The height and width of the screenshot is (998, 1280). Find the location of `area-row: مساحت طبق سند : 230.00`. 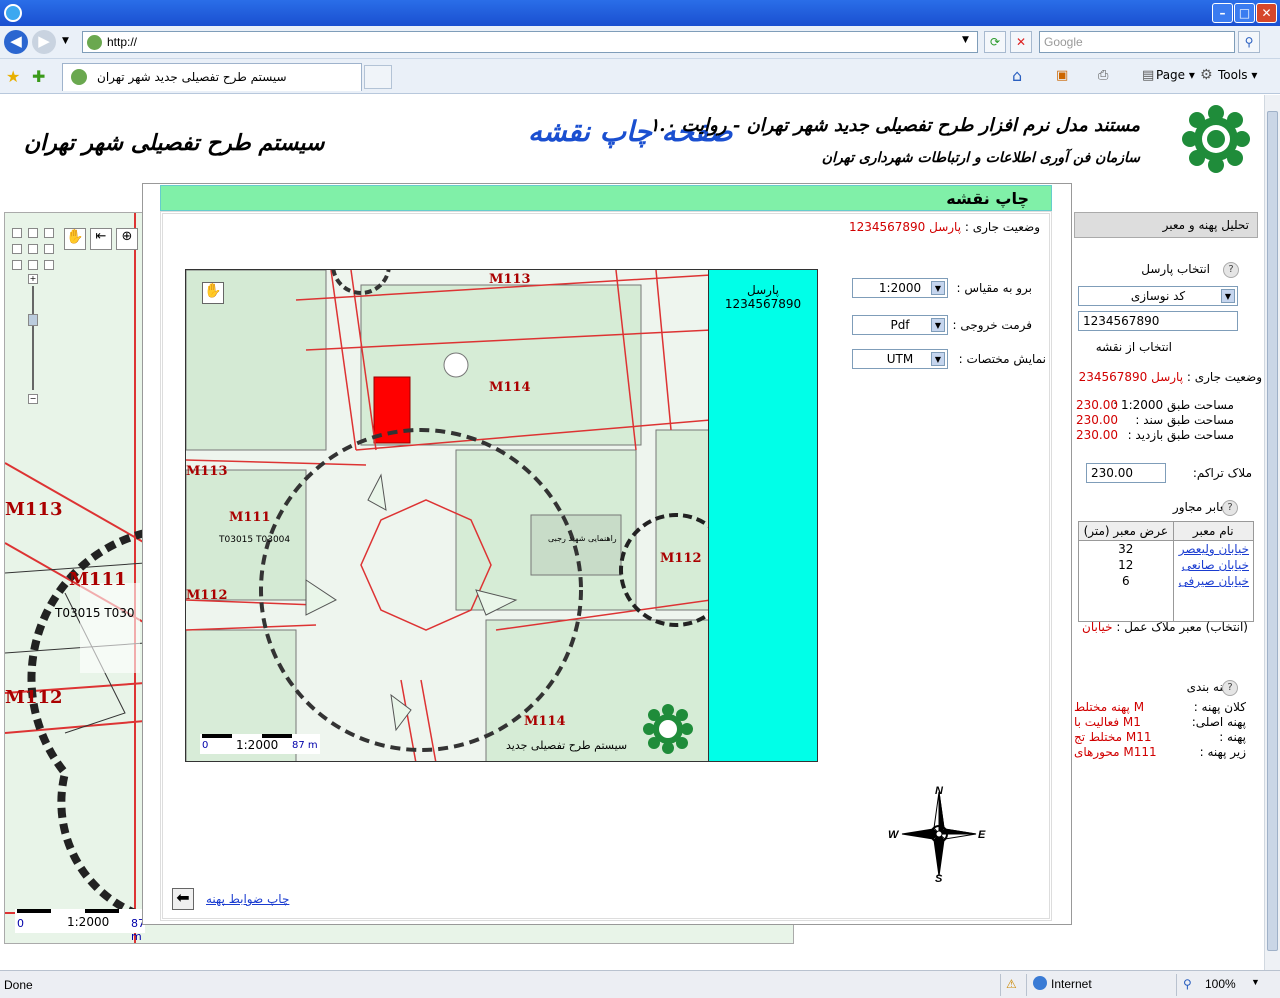

area-row: مساحت طبق سند : 230.00 is located at coordinates (1155, 420).